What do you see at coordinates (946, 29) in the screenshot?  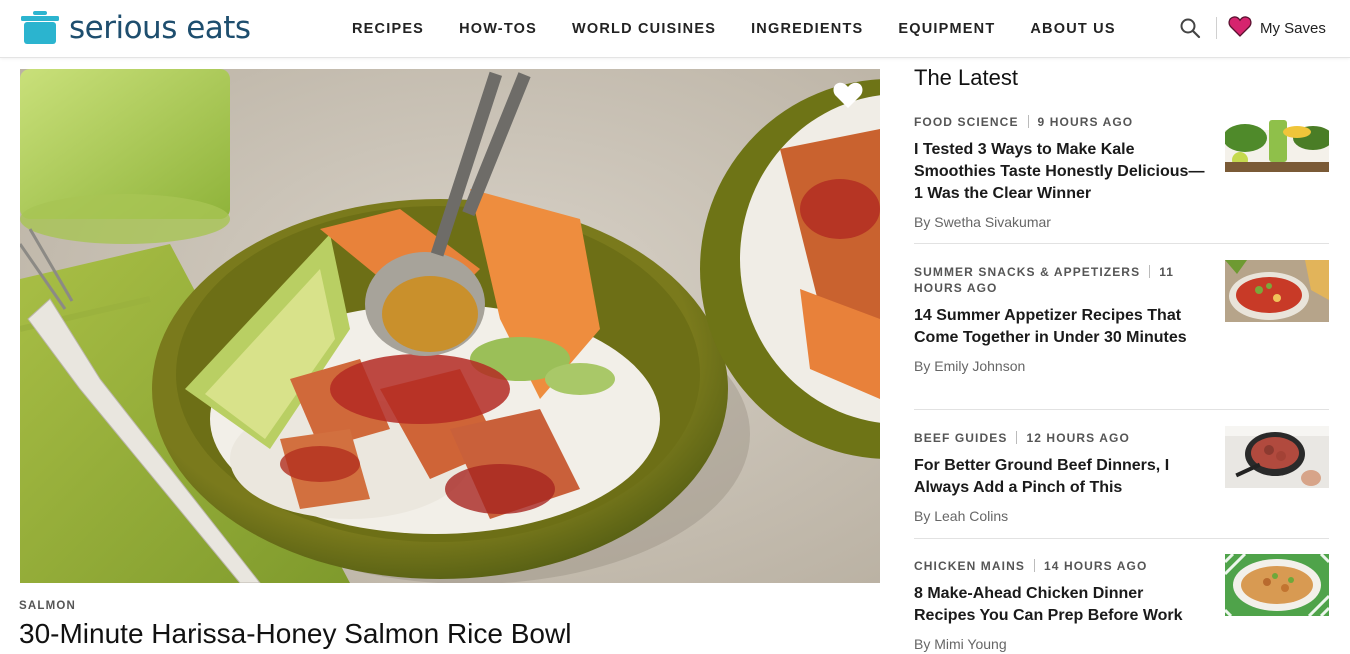 I see `nav-equipment: EQUIPMENT` at bounding box center [946, 29].